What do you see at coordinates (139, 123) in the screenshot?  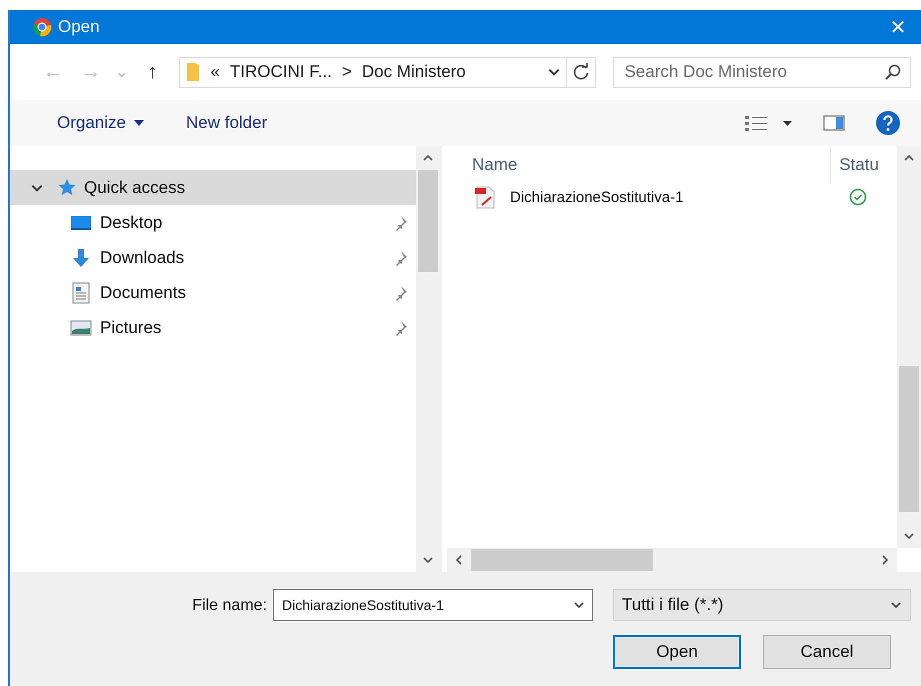 I see `caret-icon` at bounding box center [139, 123].